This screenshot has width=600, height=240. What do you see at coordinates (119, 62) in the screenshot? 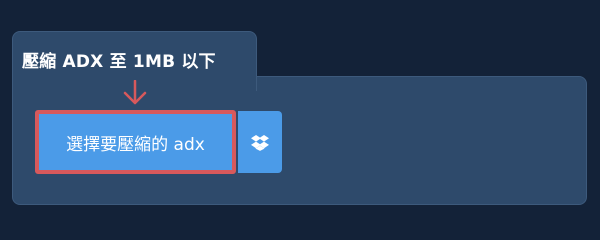
I see `panel-title: 壓縮 ADX 至 1MB 以下` at bounding box center [119, 62].